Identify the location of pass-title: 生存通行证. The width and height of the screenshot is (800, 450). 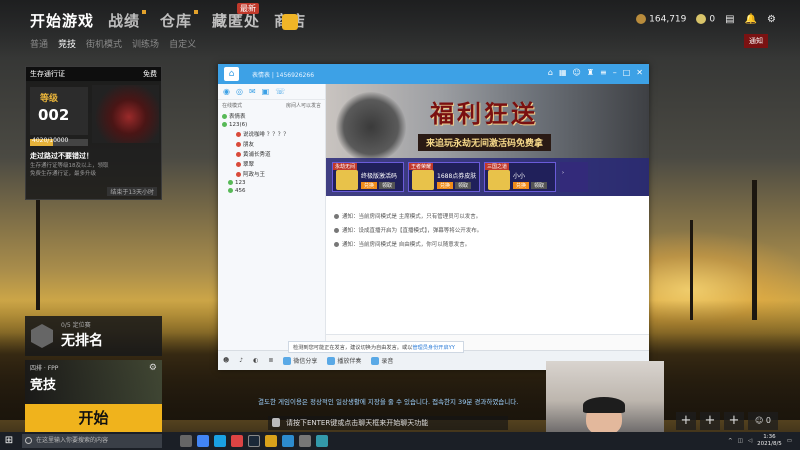
(47, 74).